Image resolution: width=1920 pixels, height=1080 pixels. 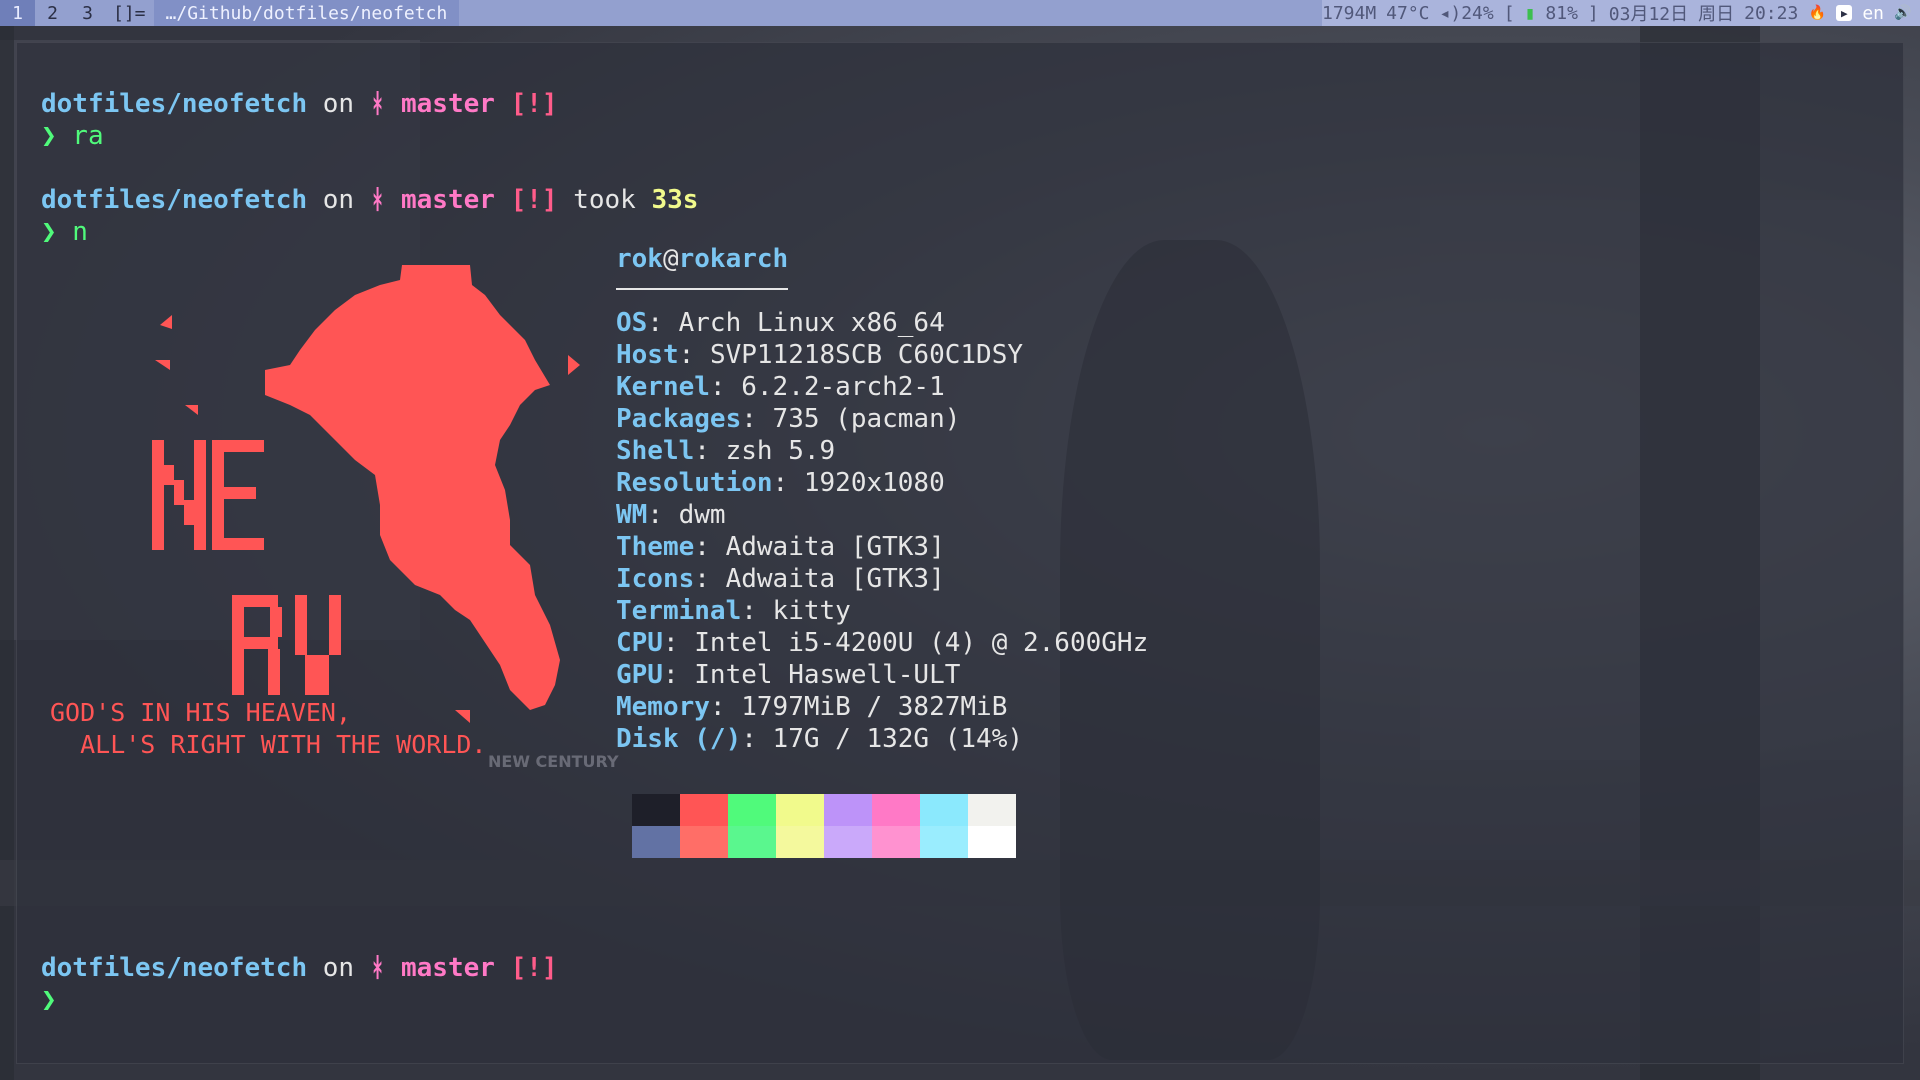 What do you see at coordinates (338, 968) in the screenshot?
I see `prompt-on: on` at bounding box center [338, 968].